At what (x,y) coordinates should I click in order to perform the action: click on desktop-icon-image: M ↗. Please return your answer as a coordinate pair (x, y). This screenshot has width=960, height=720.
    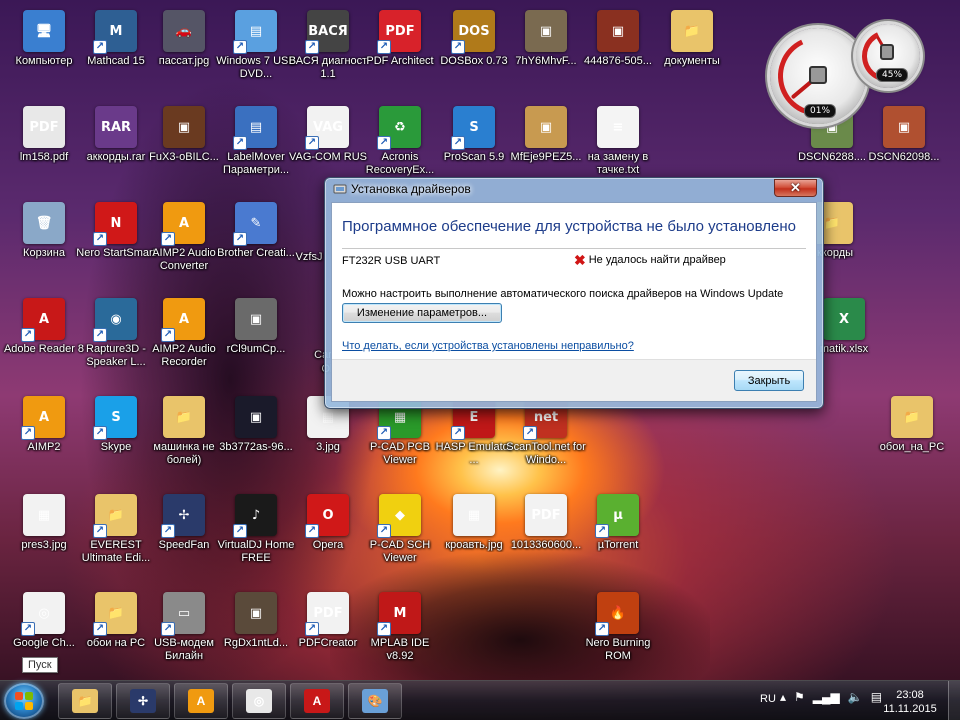
    Looking at the image, I should click on (115, 32).